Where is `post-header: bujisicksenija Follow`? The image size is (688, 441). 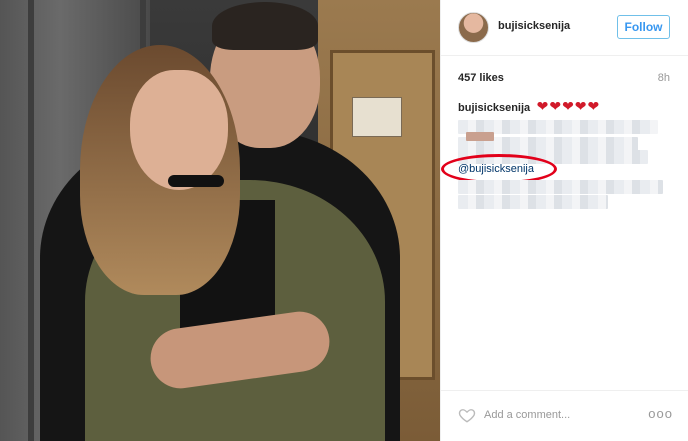
post-header: bujisicksenija Follow is located at coordinates (564, 28).